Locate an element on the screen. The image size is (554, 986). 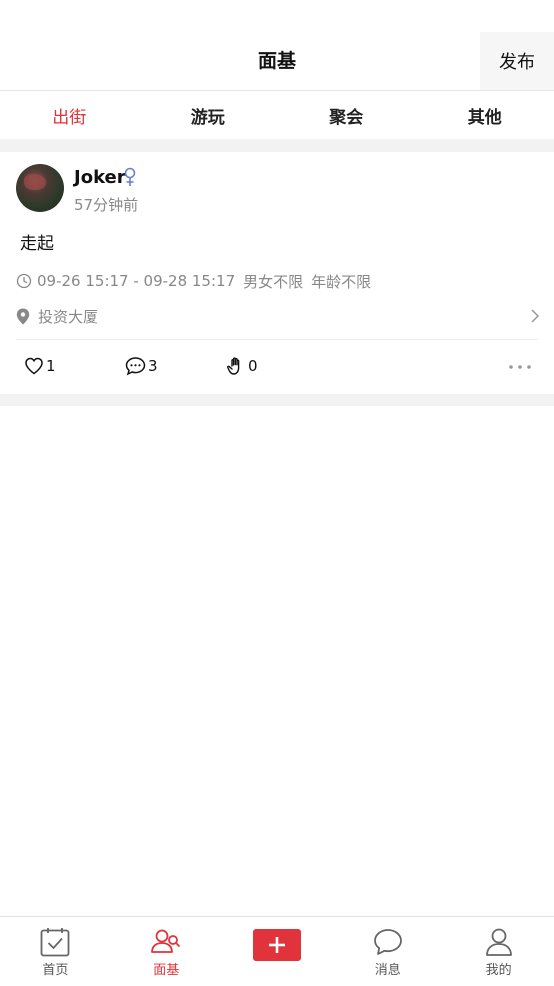
page-title: 面基 is located at coordinates (276, 61).